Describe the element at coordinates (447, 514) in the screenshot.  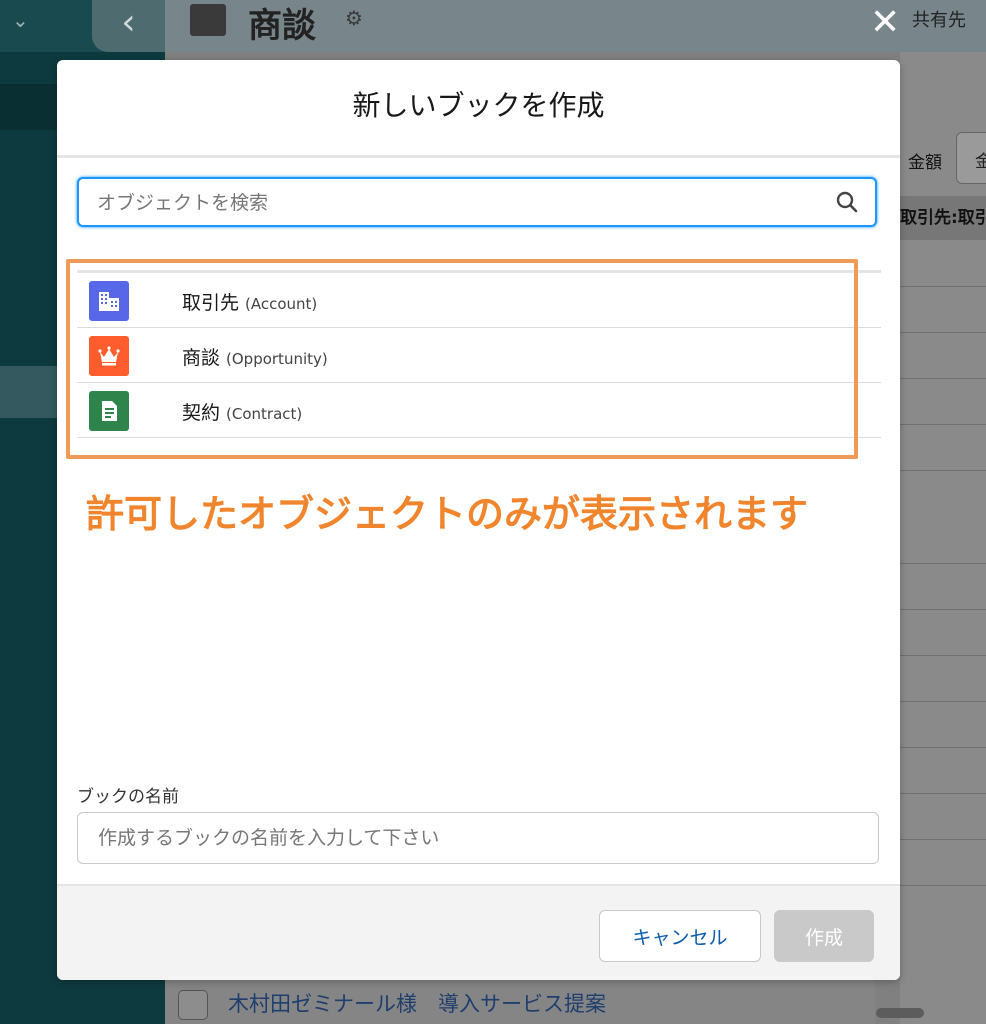
I see `annotation-caption: 許可したオブジェクトのみが表示されます` at that location.